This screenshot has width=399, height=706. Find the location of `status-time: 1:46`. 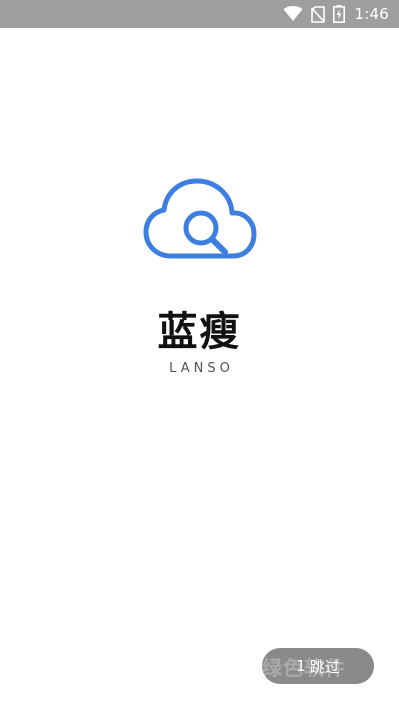

status-time: 1:46 is located at coordinates (371, 14).